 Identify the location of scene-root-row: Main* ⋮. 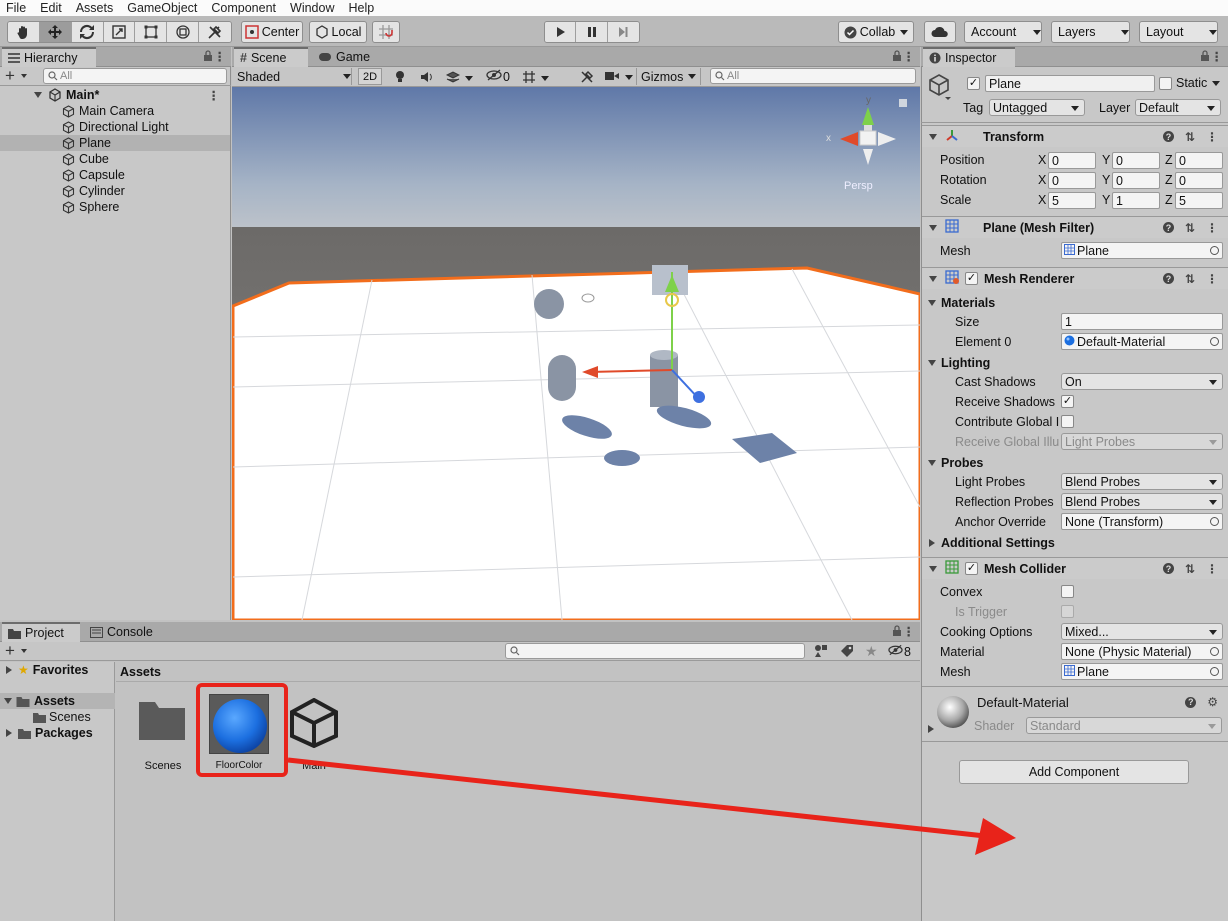
(115, 95).